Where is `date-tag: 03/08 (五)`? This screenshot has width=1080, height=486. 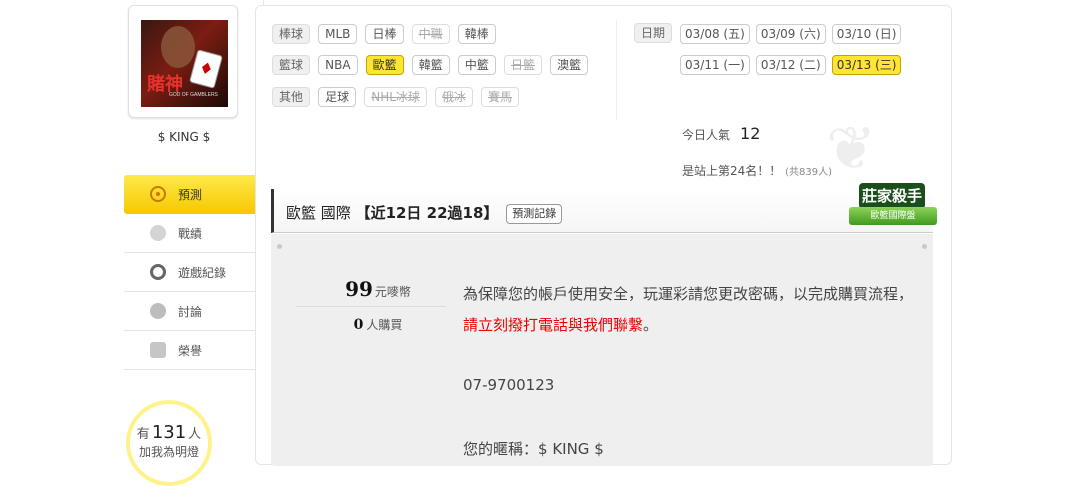
date-tag: 03/08 (五) is located at coordinates (715, 34).